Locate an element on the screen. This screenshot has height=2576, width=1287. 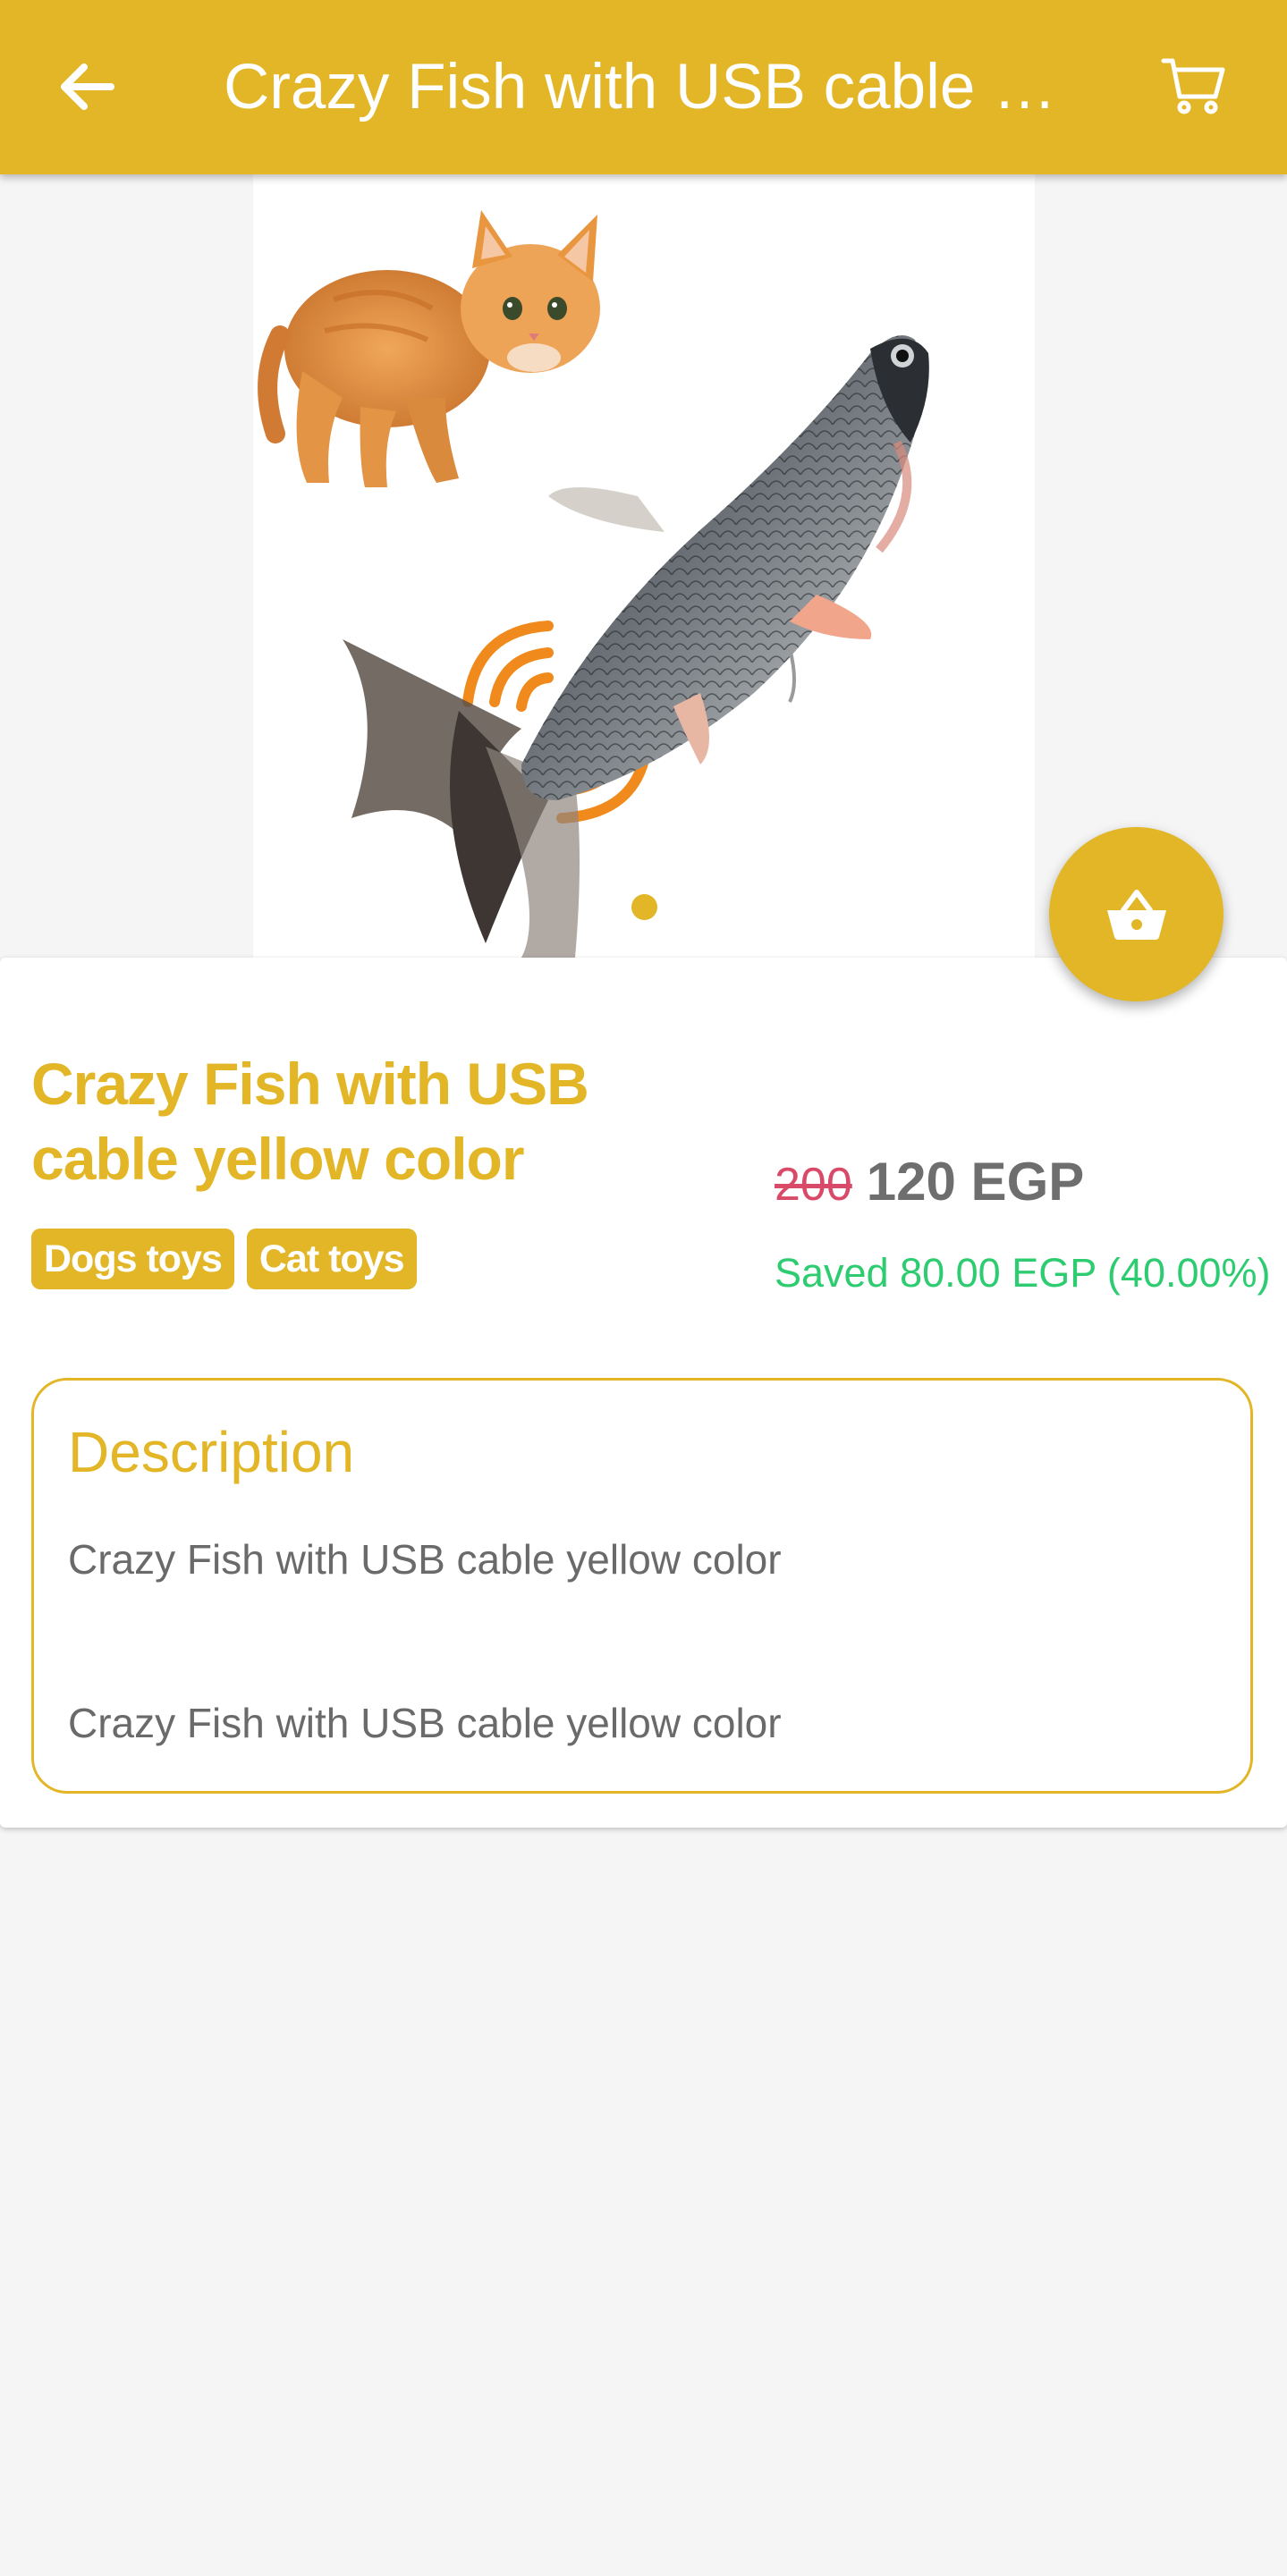
cart-button is located at coordinates (1194, 86).